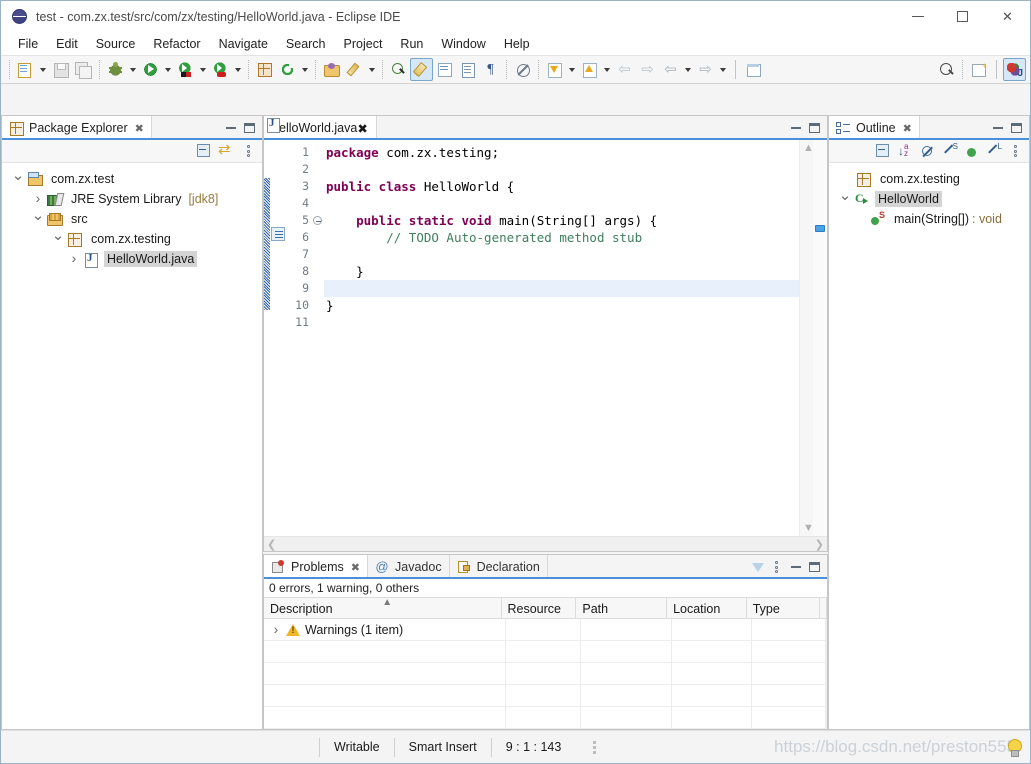  Describe the element at coordinates (67, 44) in the screenshot. I see `menu-edit: Edit` at that location.